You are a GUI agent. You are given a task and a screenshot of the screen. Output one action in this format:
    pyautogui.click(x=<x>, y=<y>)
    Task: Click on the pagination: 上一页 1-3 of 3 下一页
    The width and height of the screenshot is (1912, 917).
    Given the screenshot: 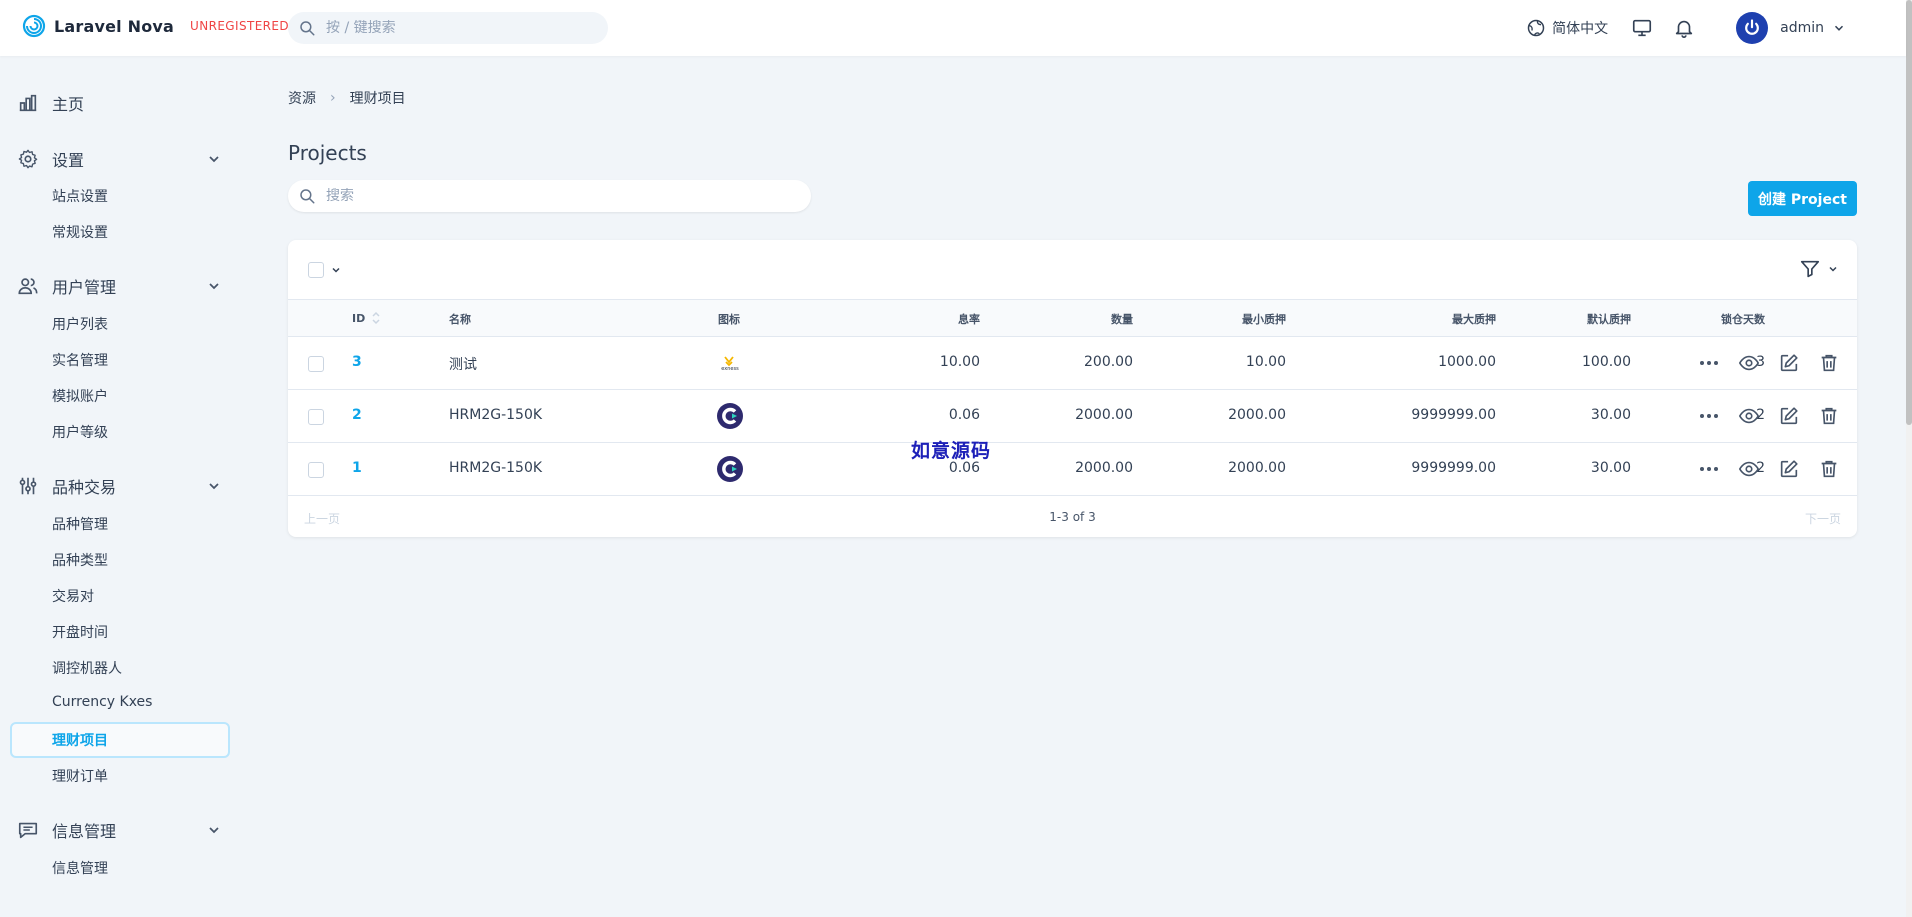 What is the action you would take?
    pyautogui.click(x=1072, y=517)
    